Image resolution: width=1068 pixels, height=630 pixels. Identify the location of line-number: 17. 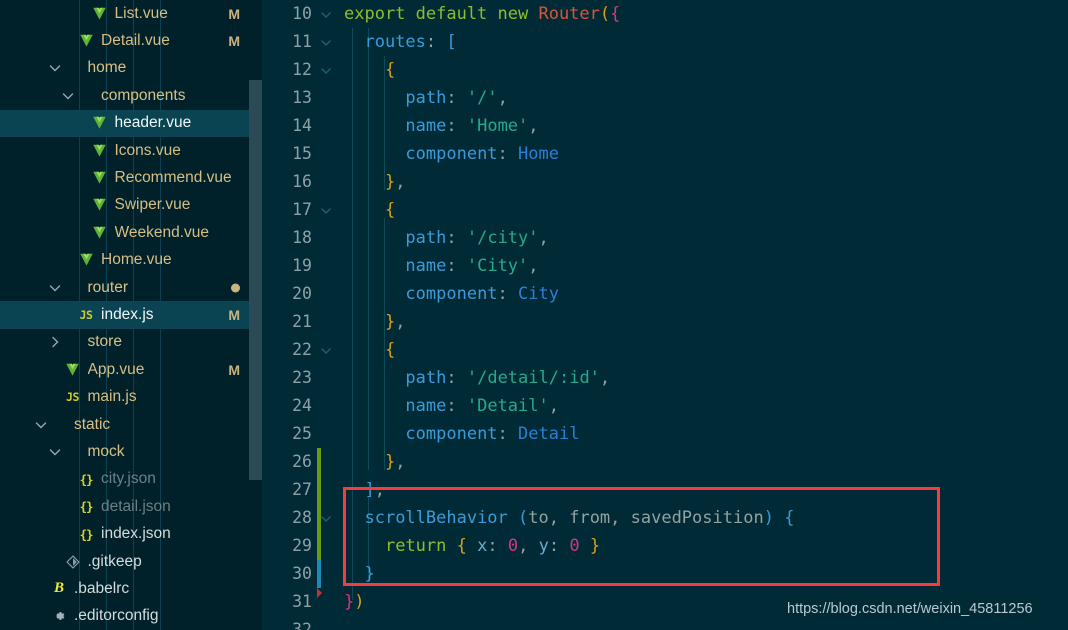
(302, 209).